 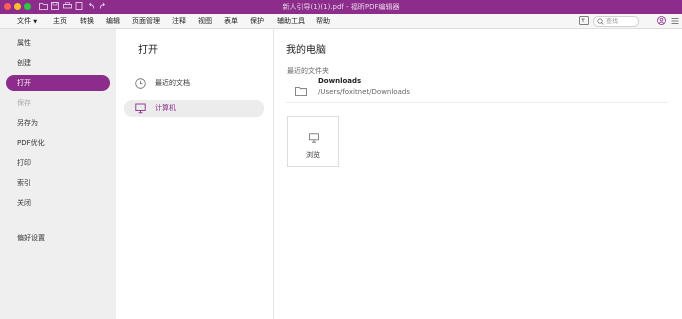 I want to click on menu-help: 帮助, so click(x=323, y=21).